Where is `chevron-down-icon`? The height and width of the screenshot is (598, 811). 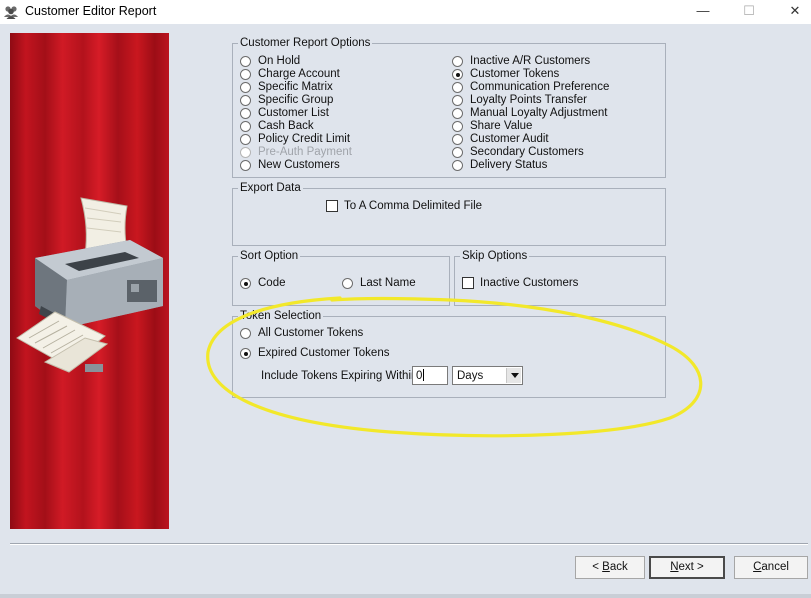 chevron-down-icon is located at coordinates (513, 375).